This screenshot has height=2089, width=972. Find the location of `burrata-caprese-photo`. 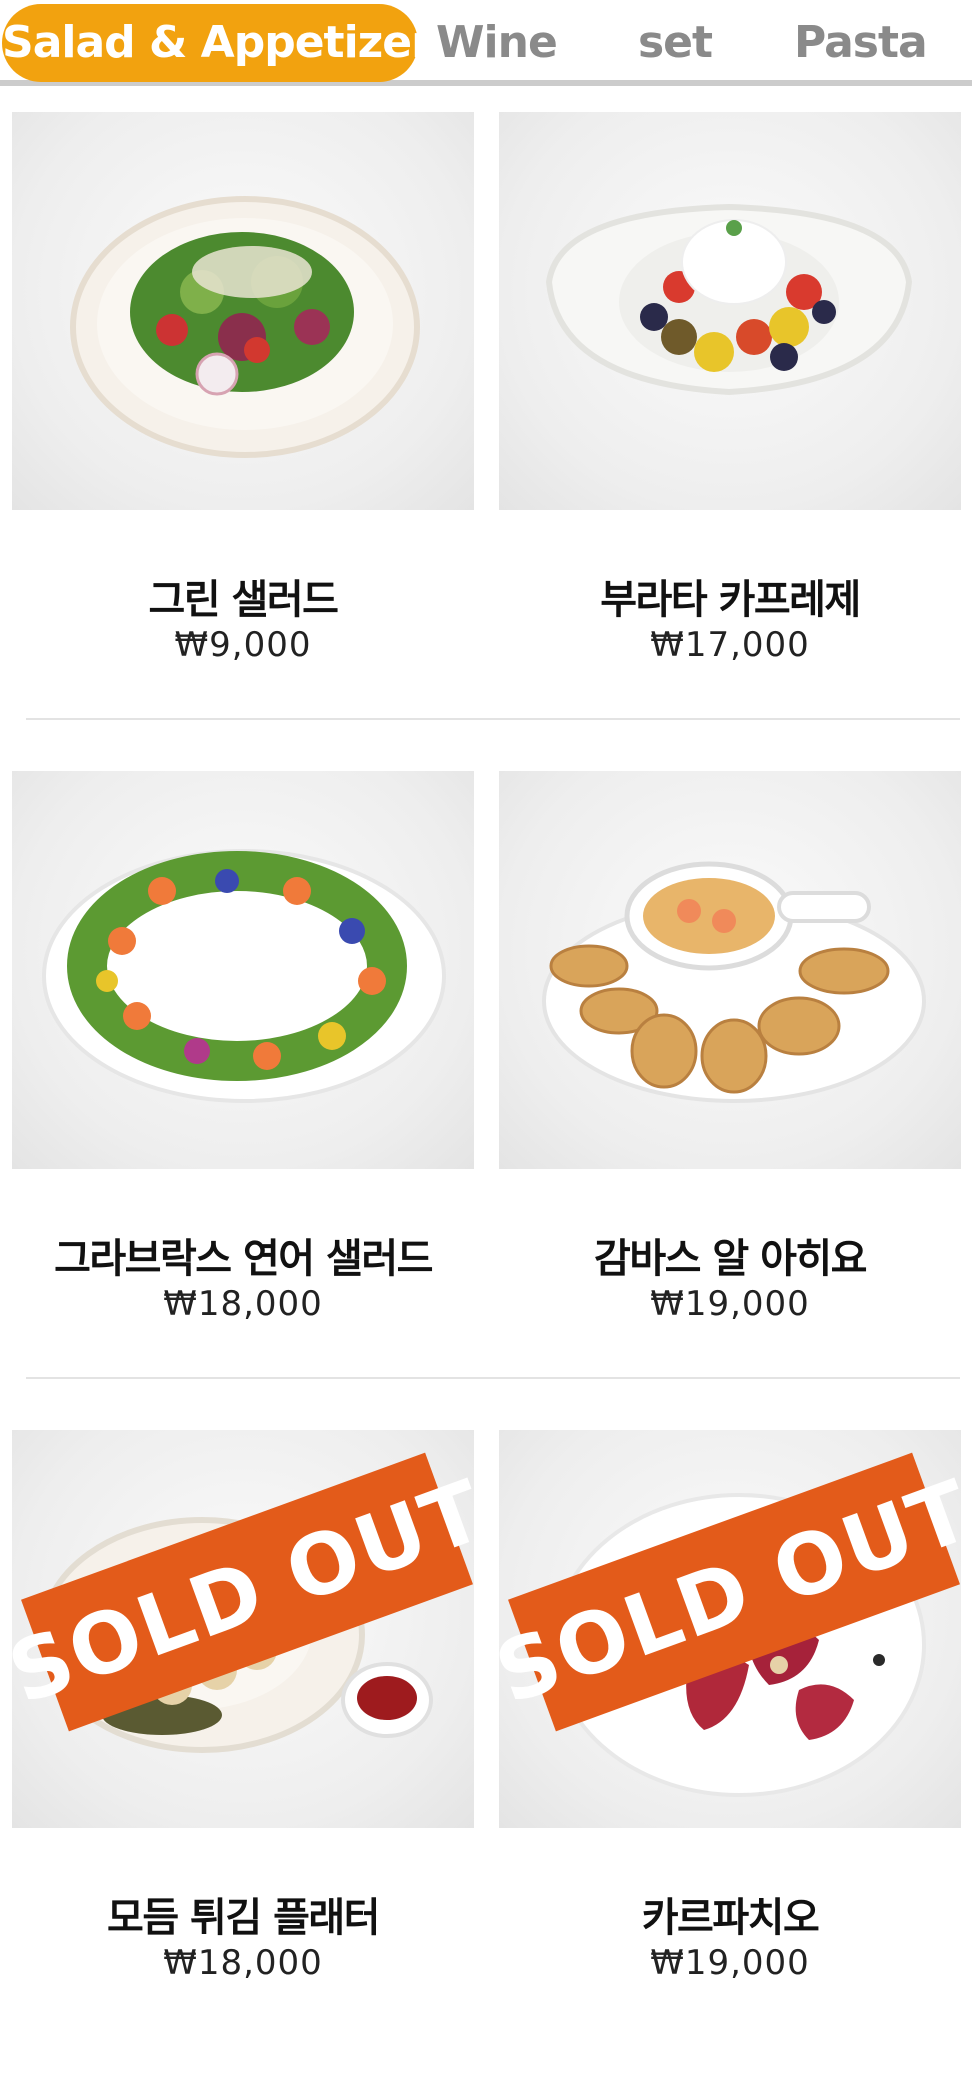

burrata-caprese-photo is located at coordinates (730, 311).